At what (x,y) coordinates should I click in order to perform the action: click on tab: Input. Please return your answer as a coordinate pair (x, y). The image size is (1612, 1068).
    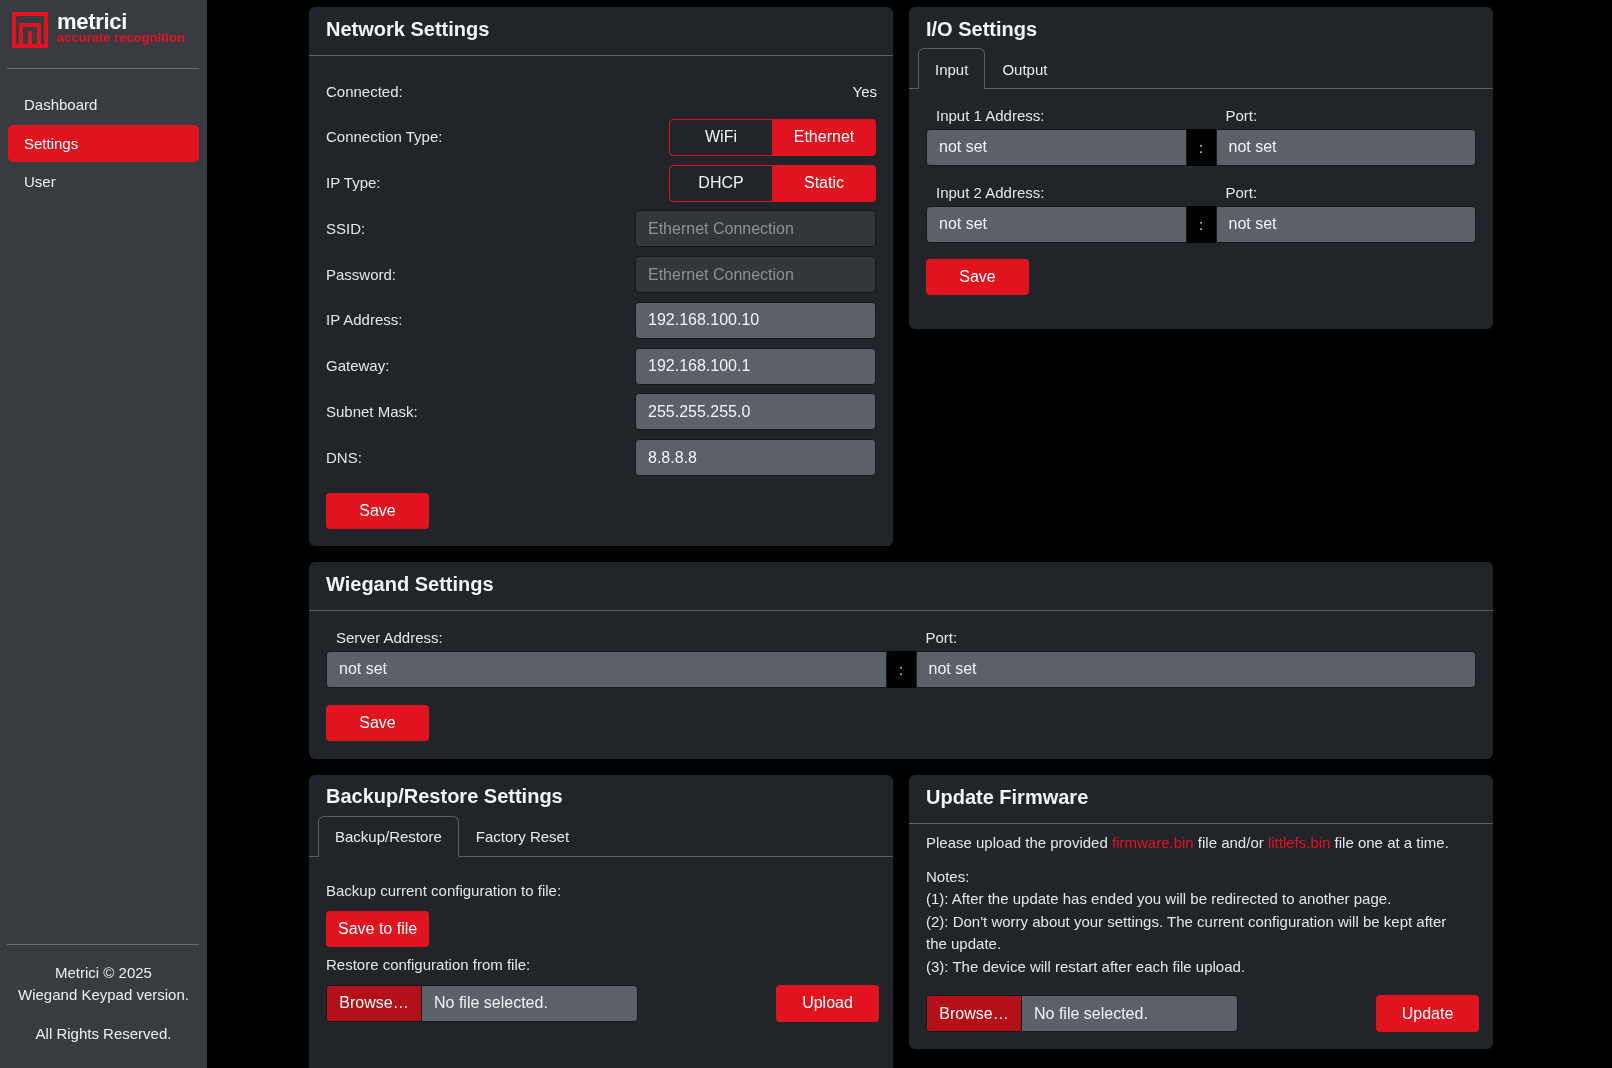
    Looking at the image, I should click on (952, 68).